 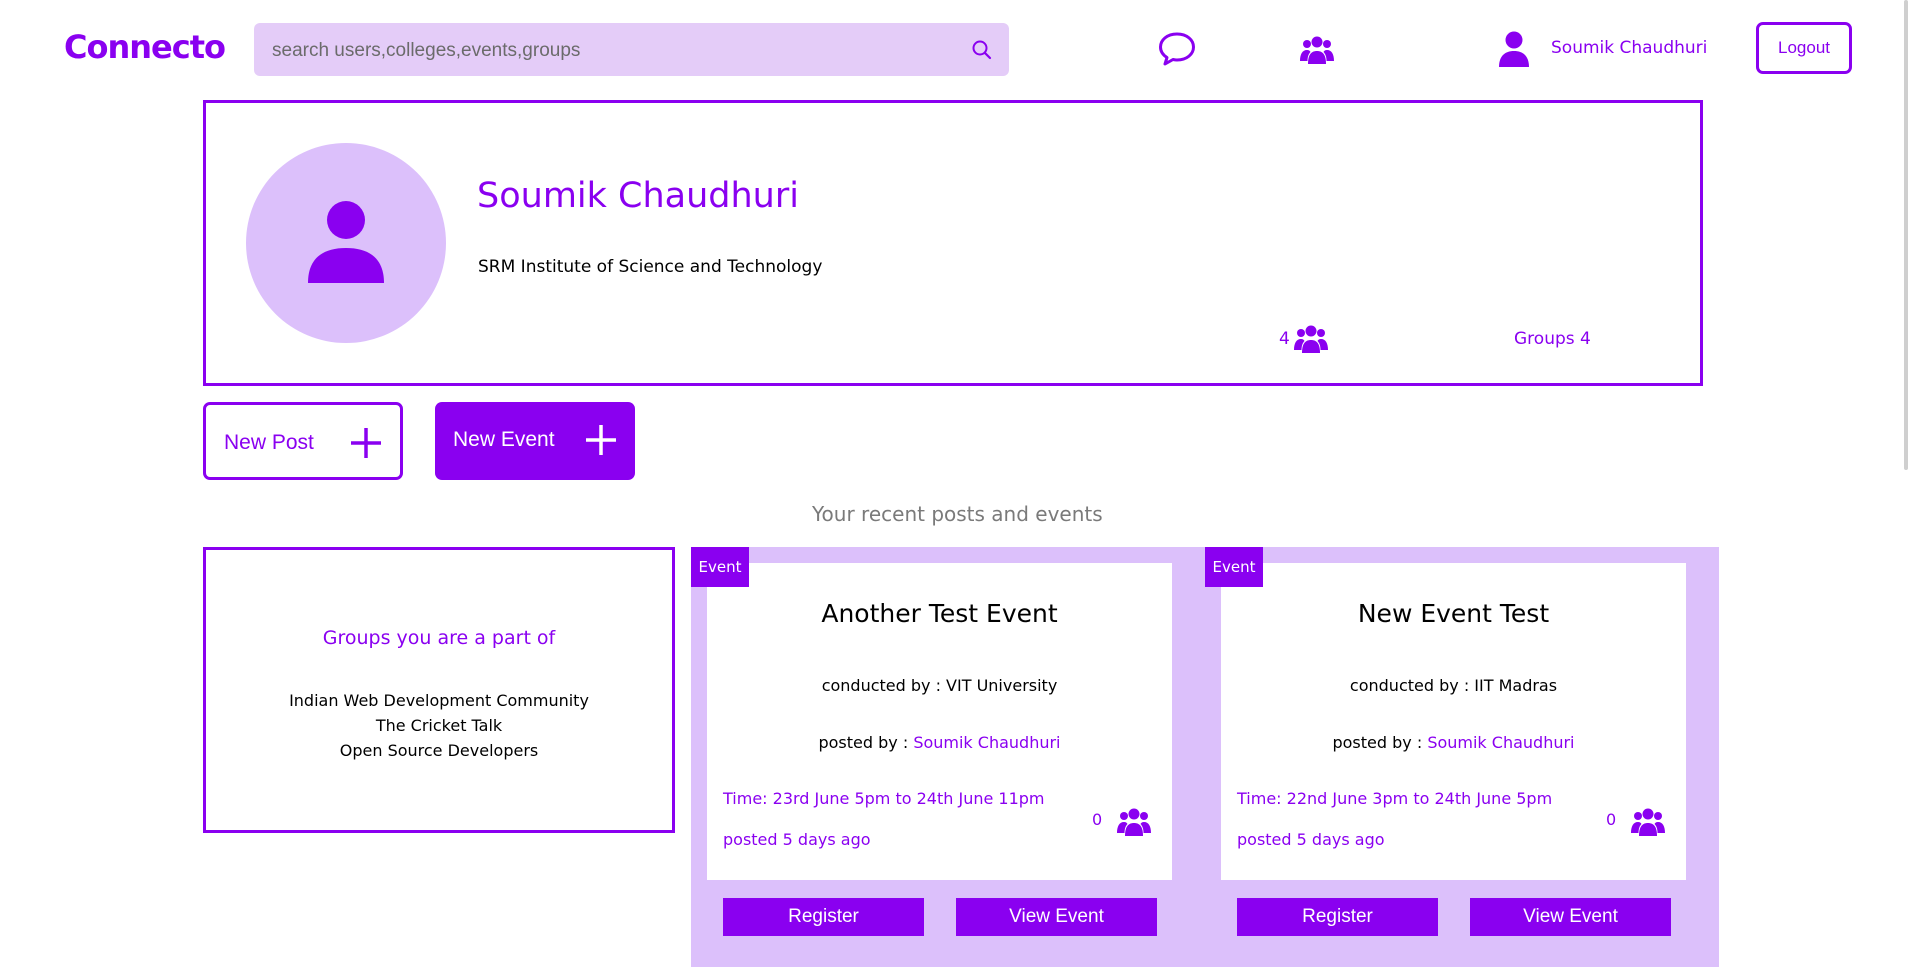 What do you see at coordinates (1177, 49) in the screenshot?
I see `chat-icon` at bounding box center [1177, 49].